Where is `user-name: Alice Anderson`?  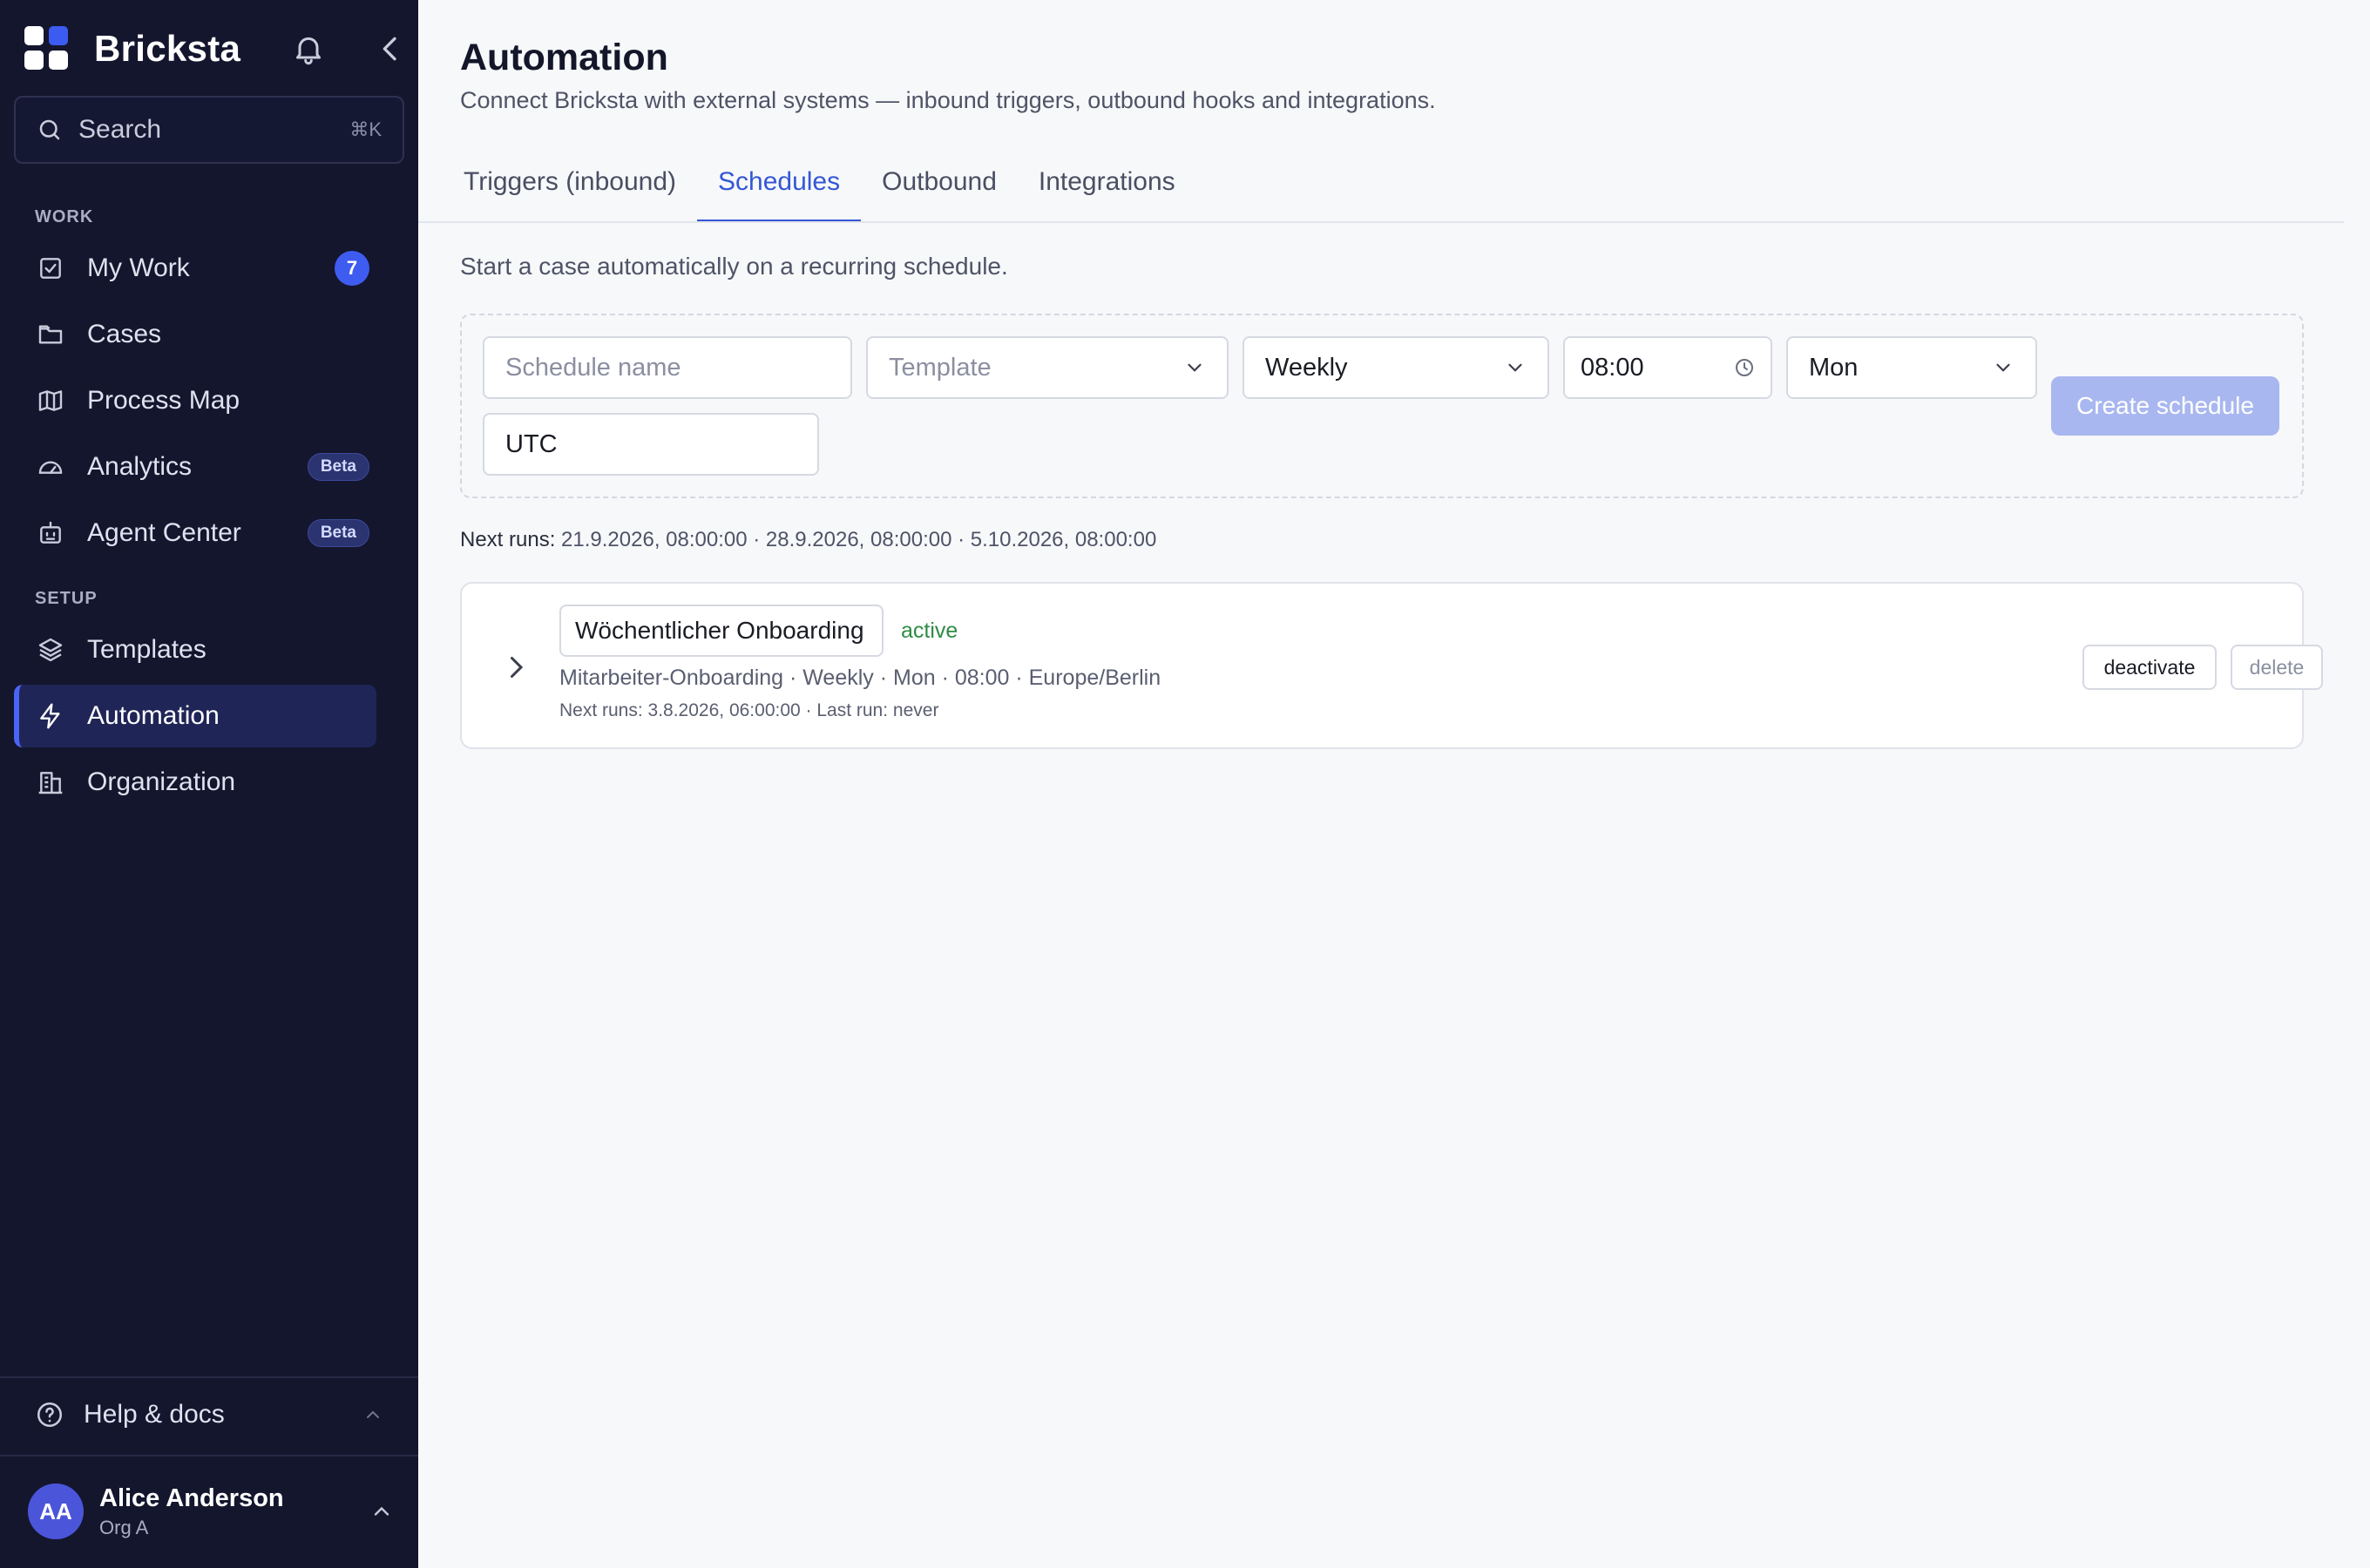 user-name: Alice Anderson is located at coordinates (191, 1498).